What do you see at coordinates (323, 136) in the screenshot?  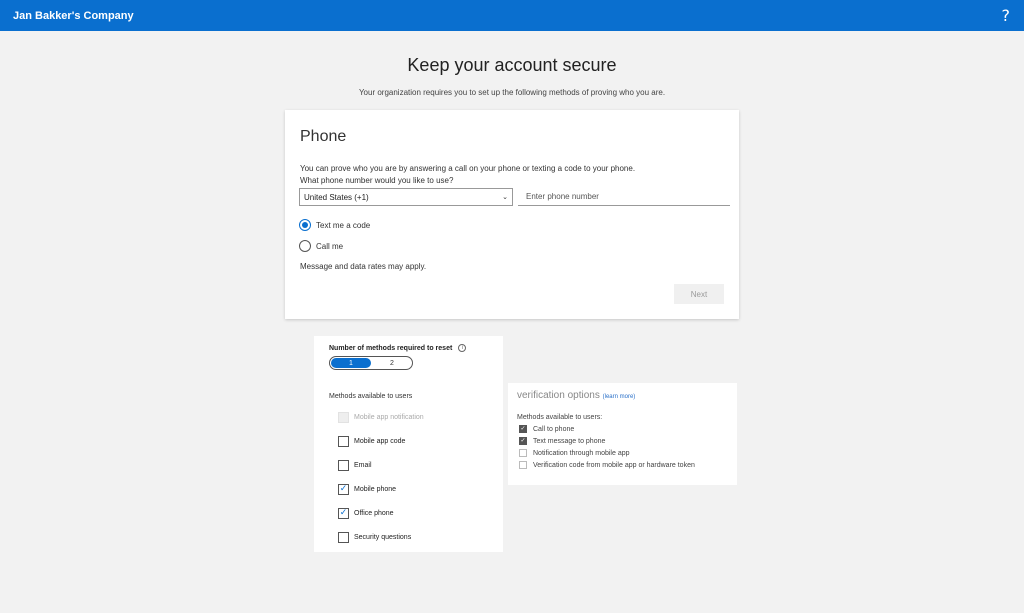 I see `card-heading: Phone` at bounding box center [323, 136].